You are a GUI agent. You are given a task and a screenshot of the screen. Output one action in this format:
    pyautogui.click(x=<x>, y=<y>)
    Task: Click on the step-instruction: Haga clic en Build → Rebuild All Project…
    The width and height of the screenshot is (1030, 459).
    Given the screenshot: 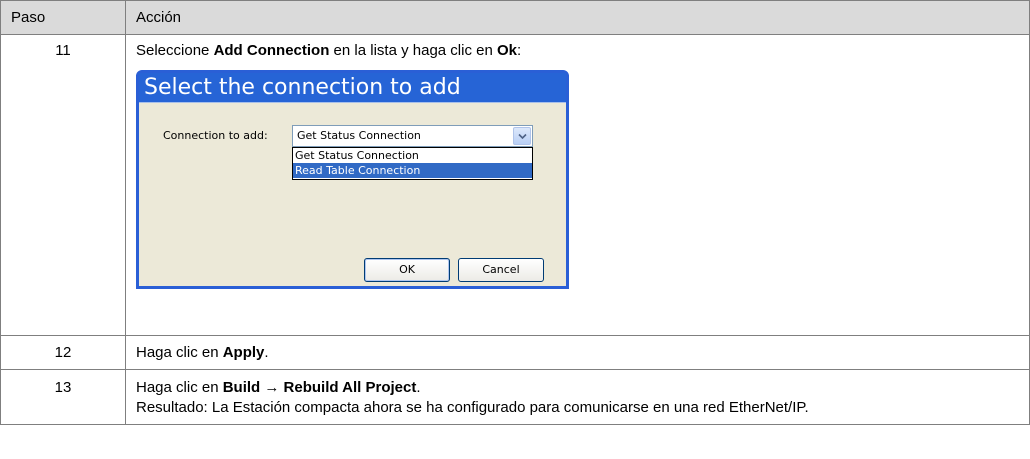 What is the action you would take?
    pyautogui.click(x=278, y=387)
    